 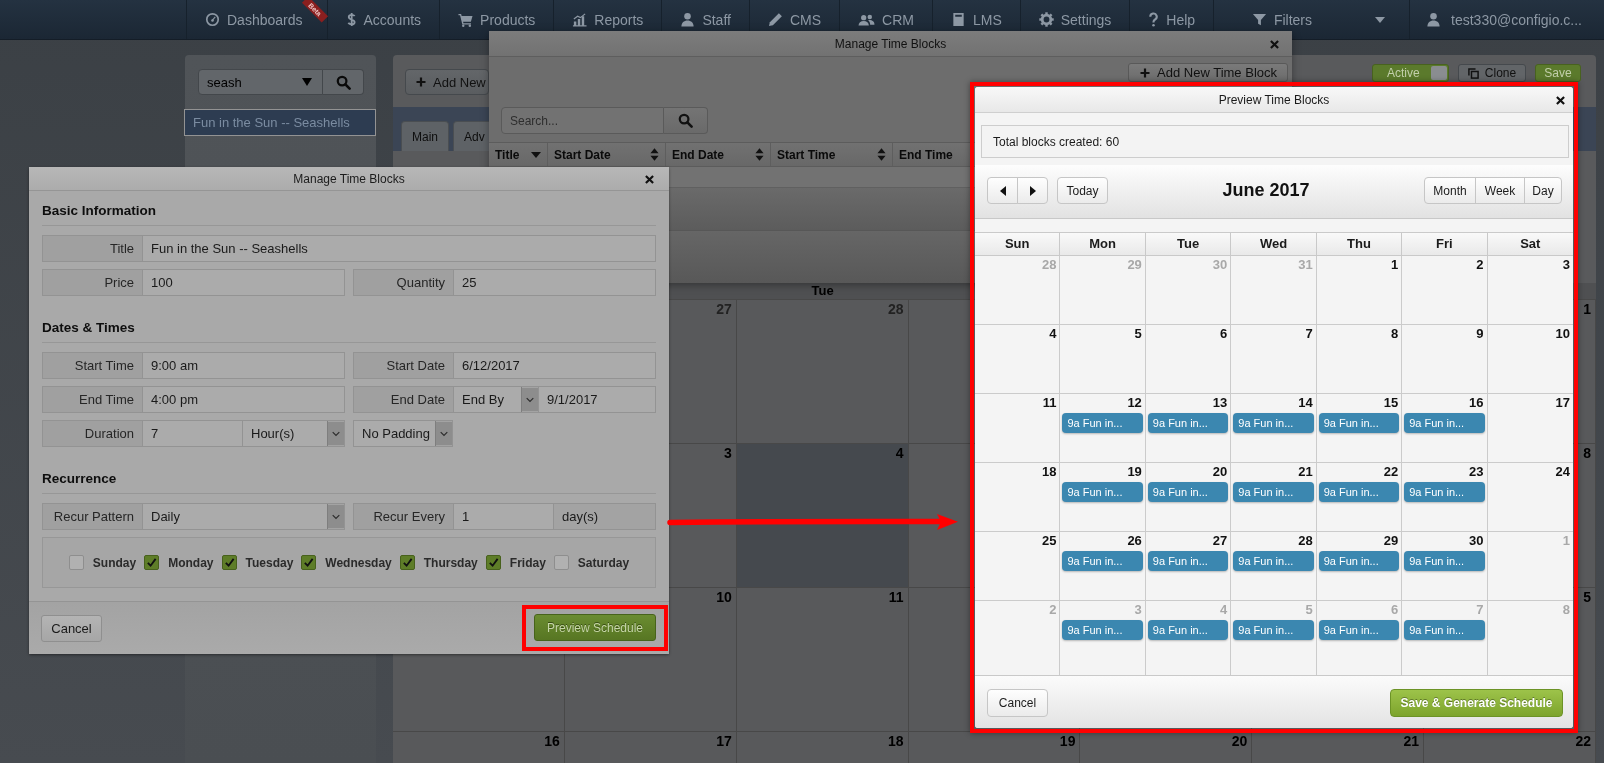 I want to click on text-field: 25, so click(x=554, y=282).